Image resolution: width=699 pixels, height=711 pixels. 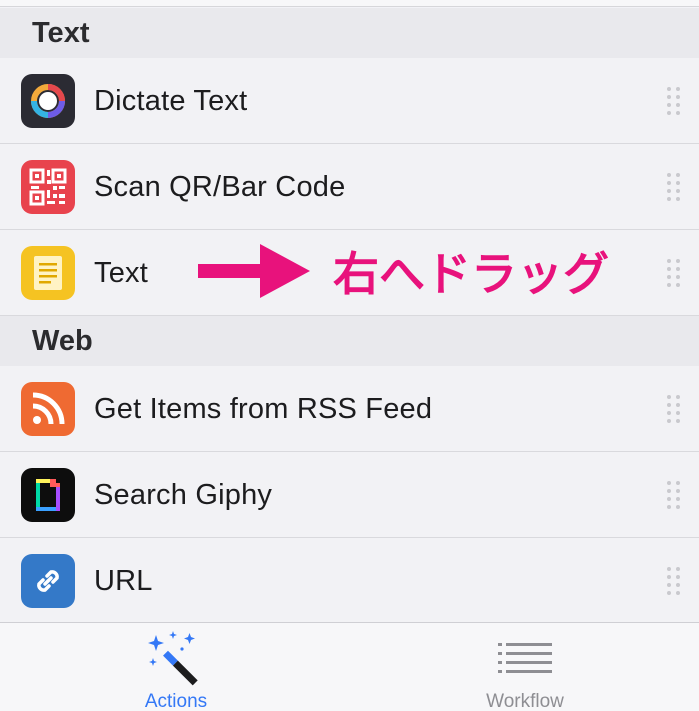 What do you see at coordinates (48, 495) in the screenshot?
I see `giphy-icon` at bounding box center [48, 495].